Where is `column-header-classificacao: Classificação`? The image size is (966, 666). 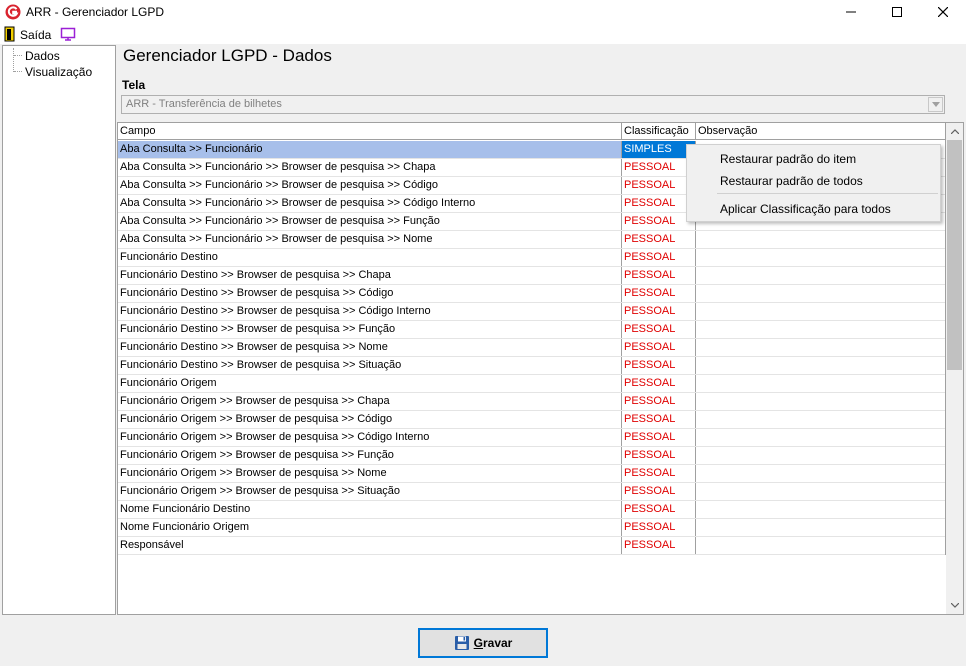
column-header-classificacao: Classificação is located at coordinates (659, 131).